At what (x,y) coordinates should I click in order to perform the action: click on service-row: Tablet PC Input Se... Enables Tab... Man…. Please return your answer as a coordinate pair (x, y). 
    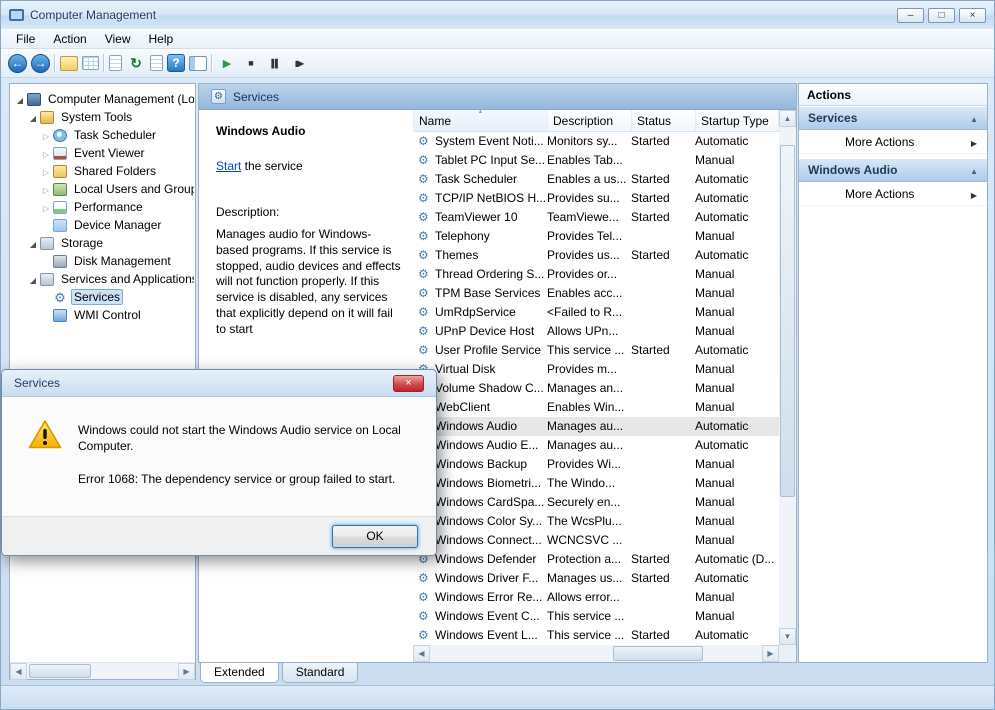
    Looking at the image, I should click on (596, 160).